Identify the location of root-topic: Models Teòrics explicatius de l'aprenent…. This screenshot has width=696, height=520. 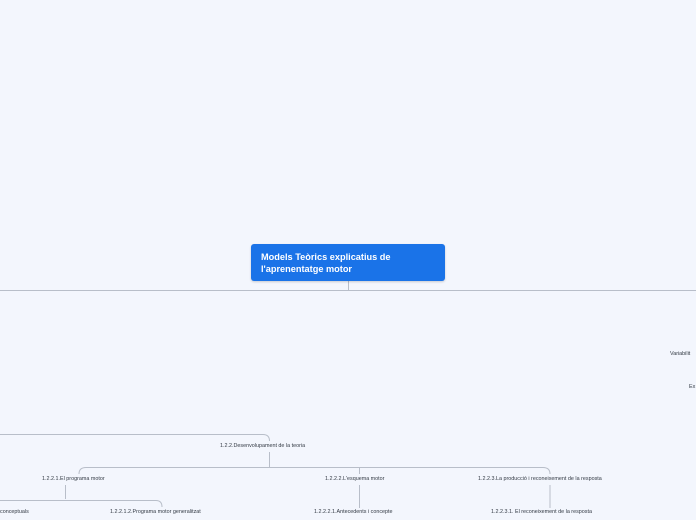
(348, 262).